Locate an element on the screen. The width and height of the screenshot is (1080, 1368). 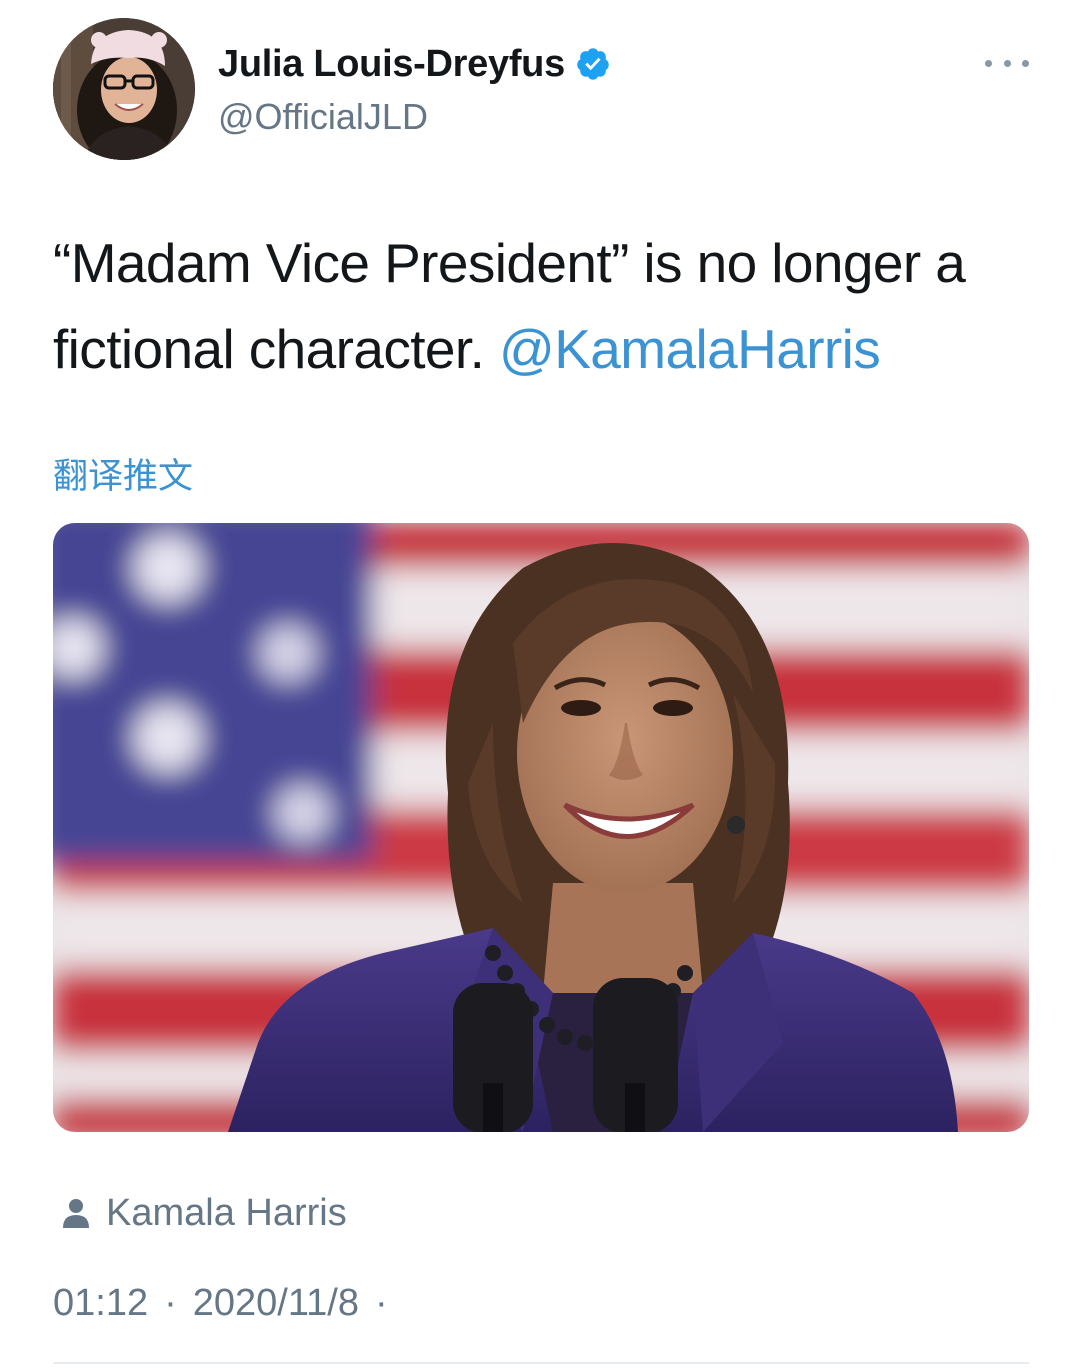
author-handle: @OfficialJLD is located at coordinates (323, 117).